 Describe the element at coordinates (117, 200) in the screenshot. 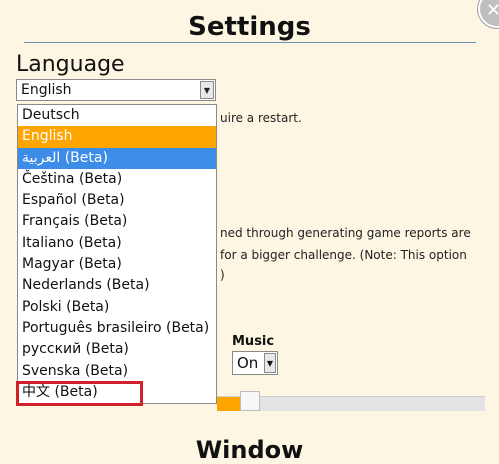

I see `language-option: Español (Beta)` at that location.